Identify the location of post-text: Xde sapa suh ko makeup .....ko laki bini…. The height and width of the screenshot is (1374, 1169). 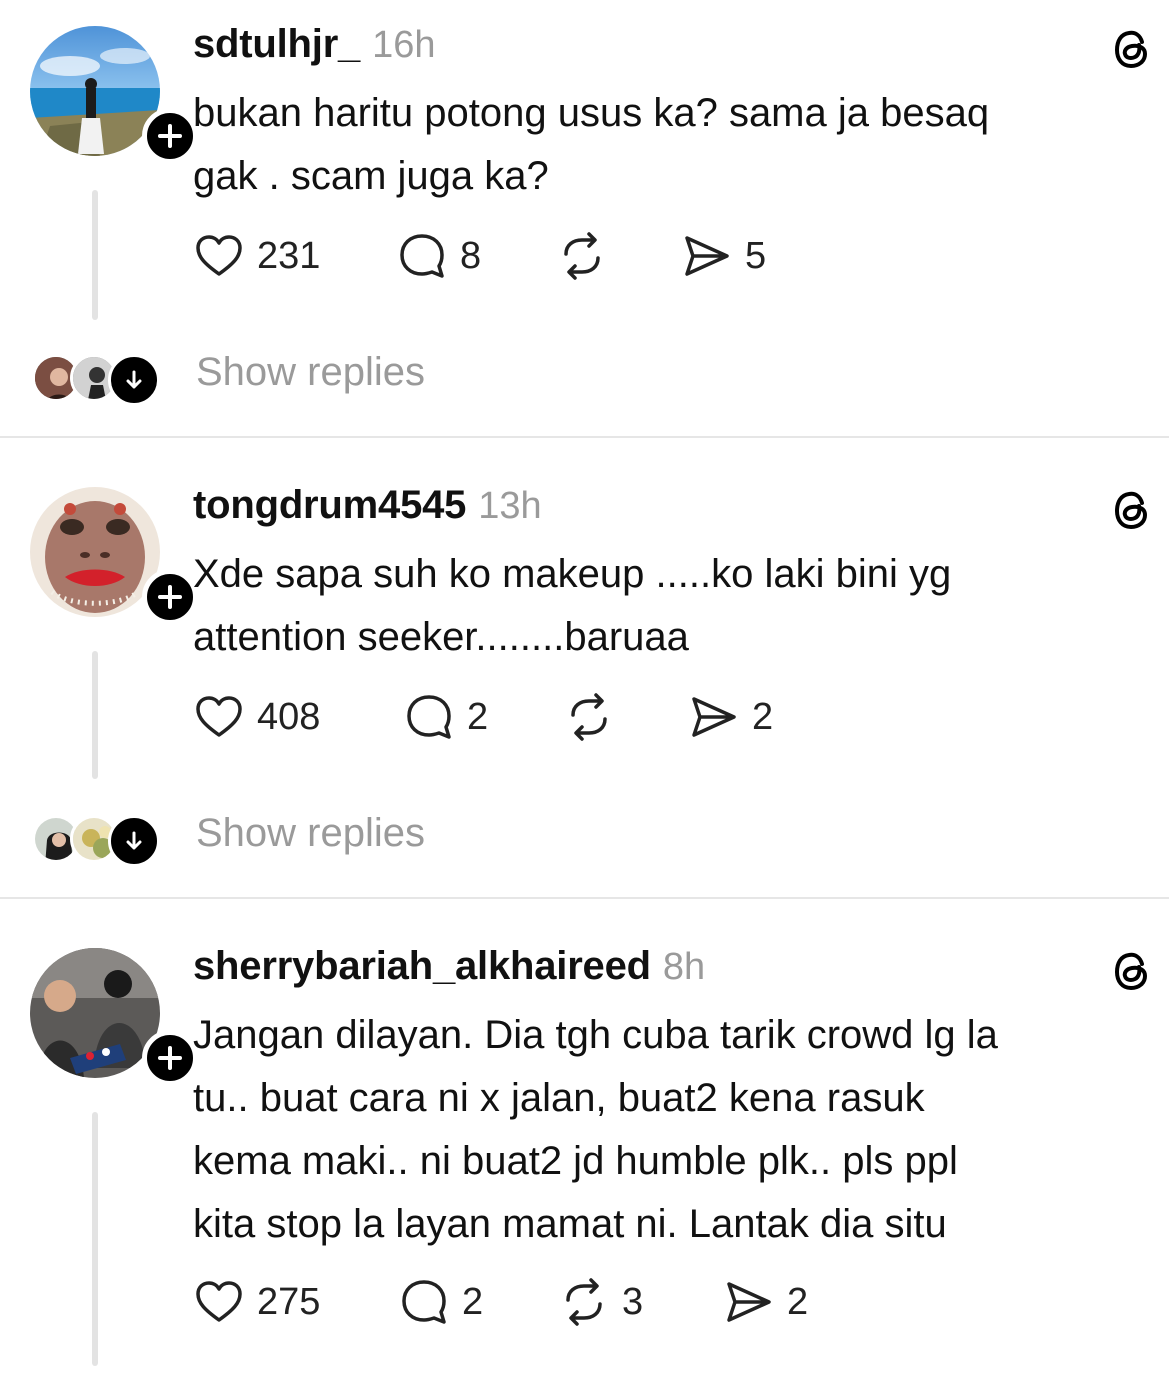
(663, 606).